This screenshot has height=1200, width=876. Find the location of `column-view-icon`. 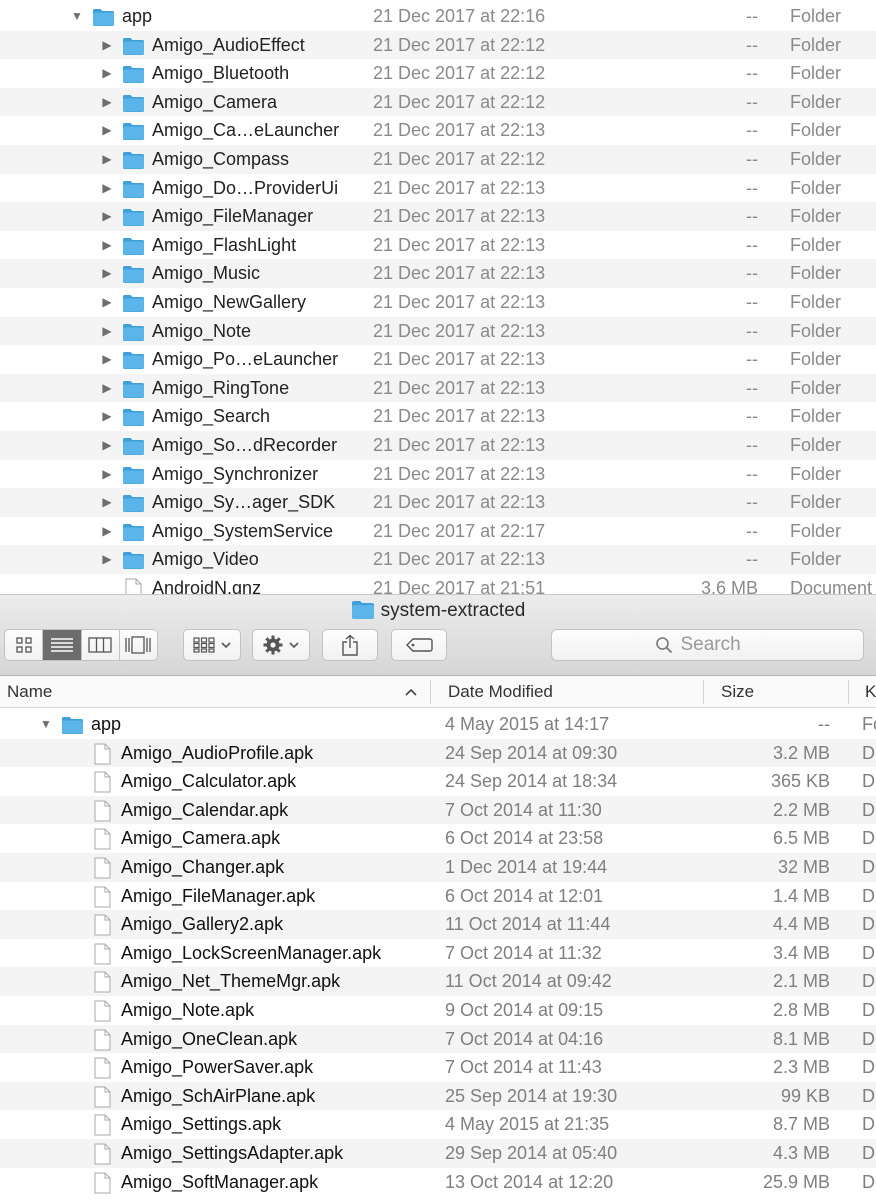

column-view-icon is located at coordinates (100, 645).